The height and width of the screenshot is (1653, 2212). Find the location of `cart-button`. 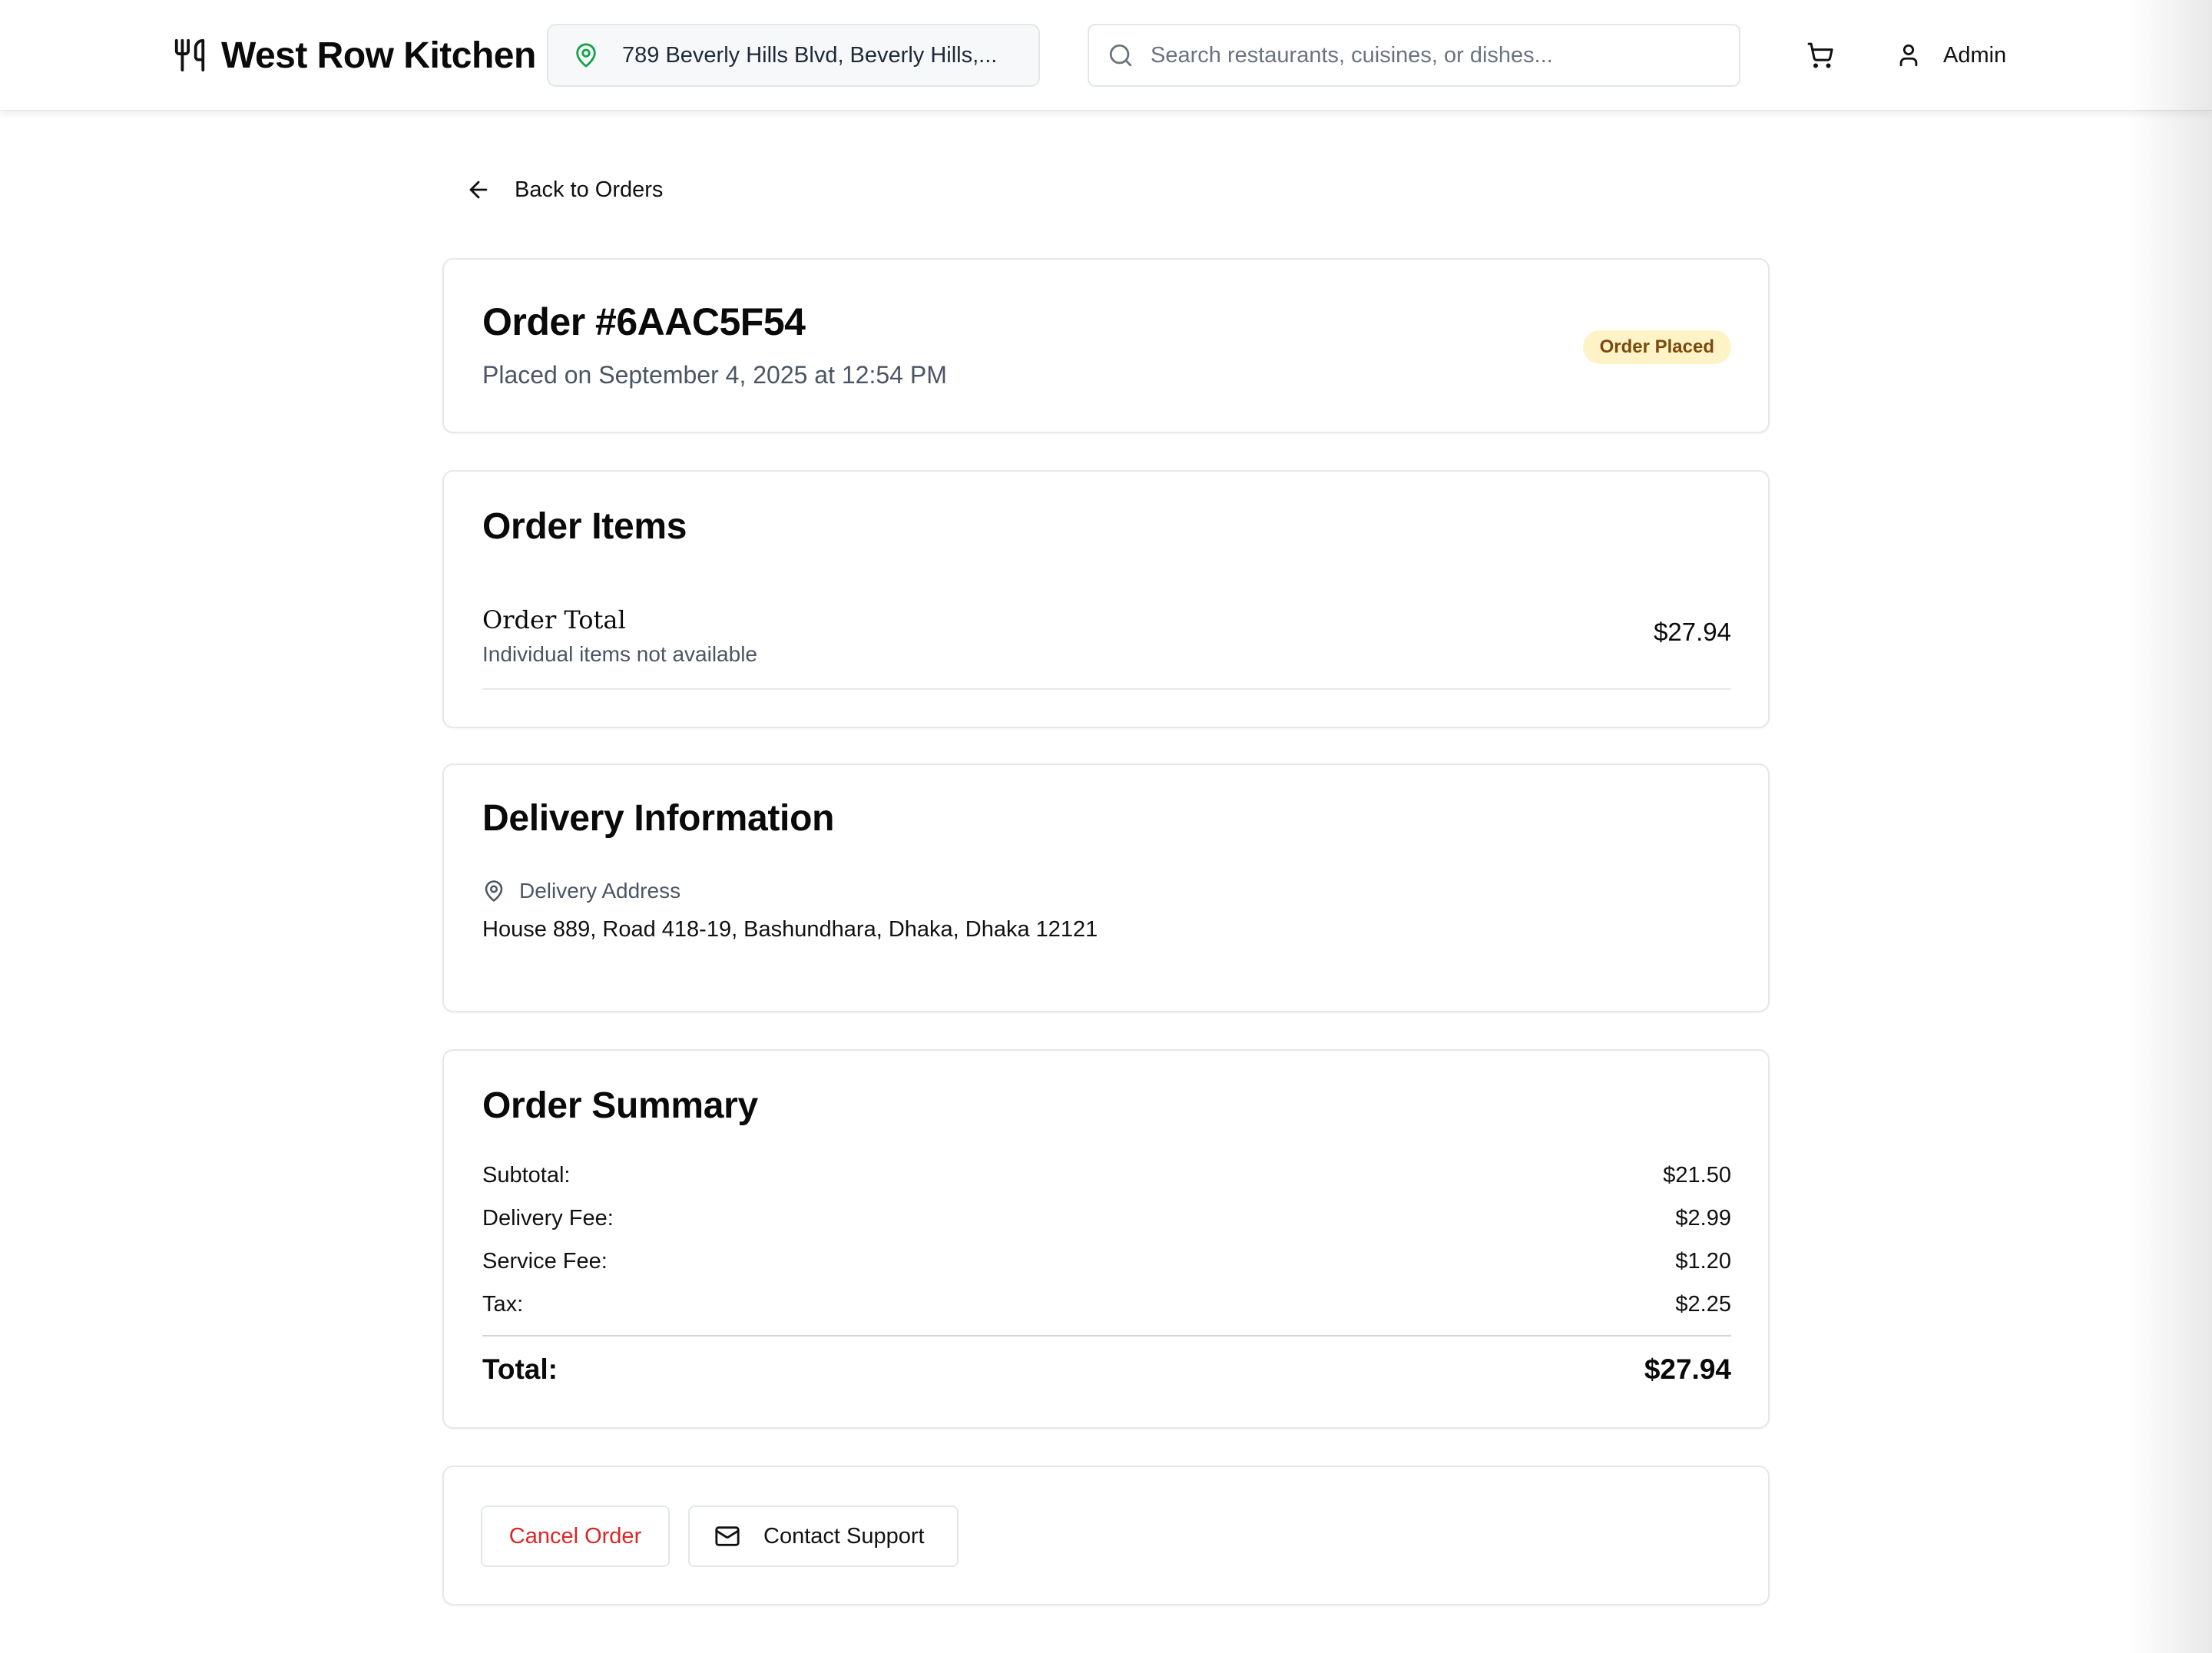

cart-button is located at coordinates (1820, 55).